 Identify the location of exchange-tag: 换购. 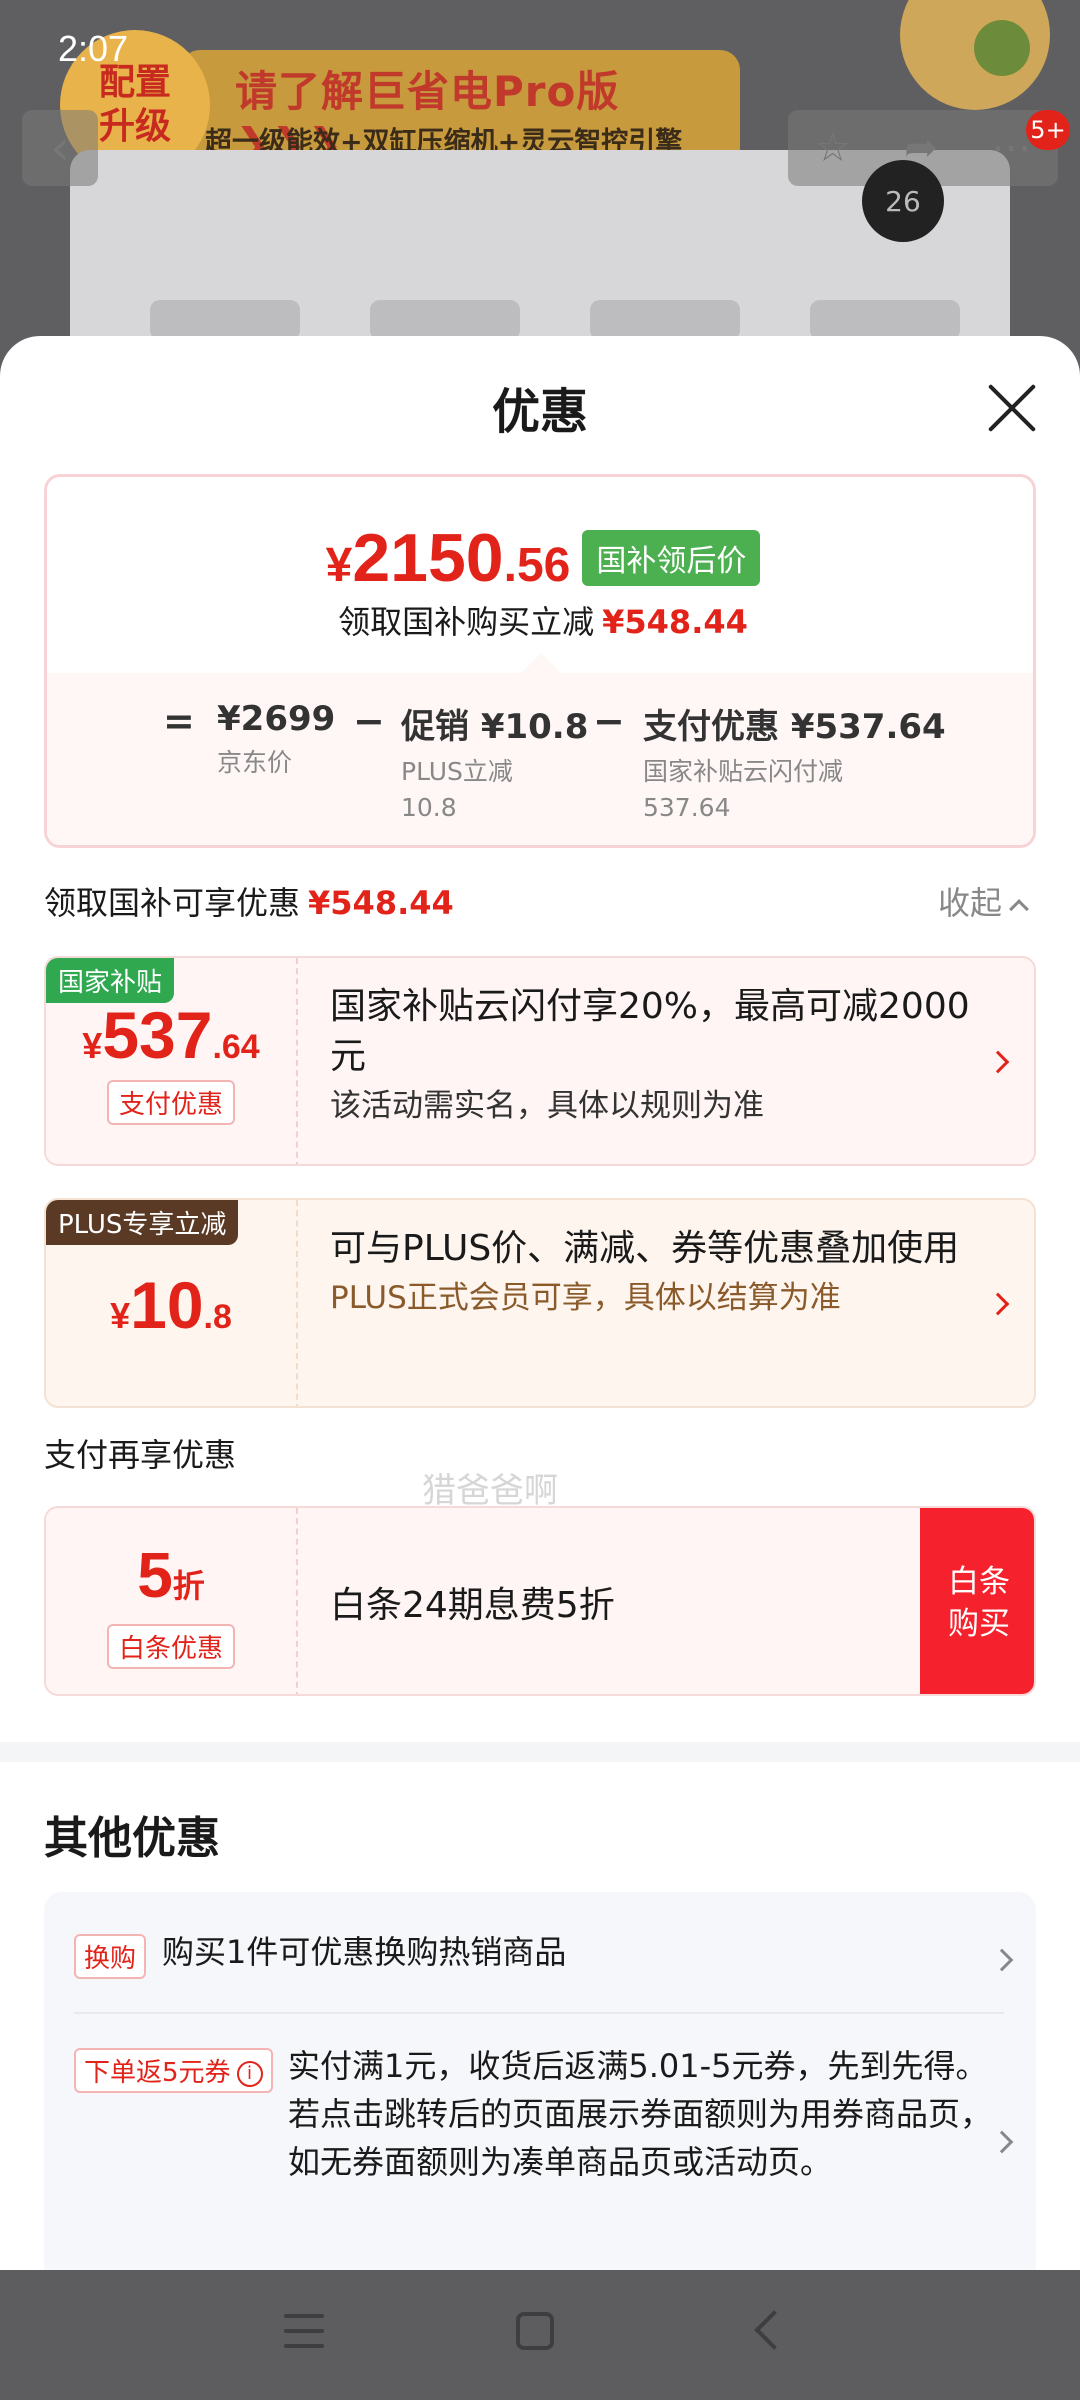
(110, 1956).